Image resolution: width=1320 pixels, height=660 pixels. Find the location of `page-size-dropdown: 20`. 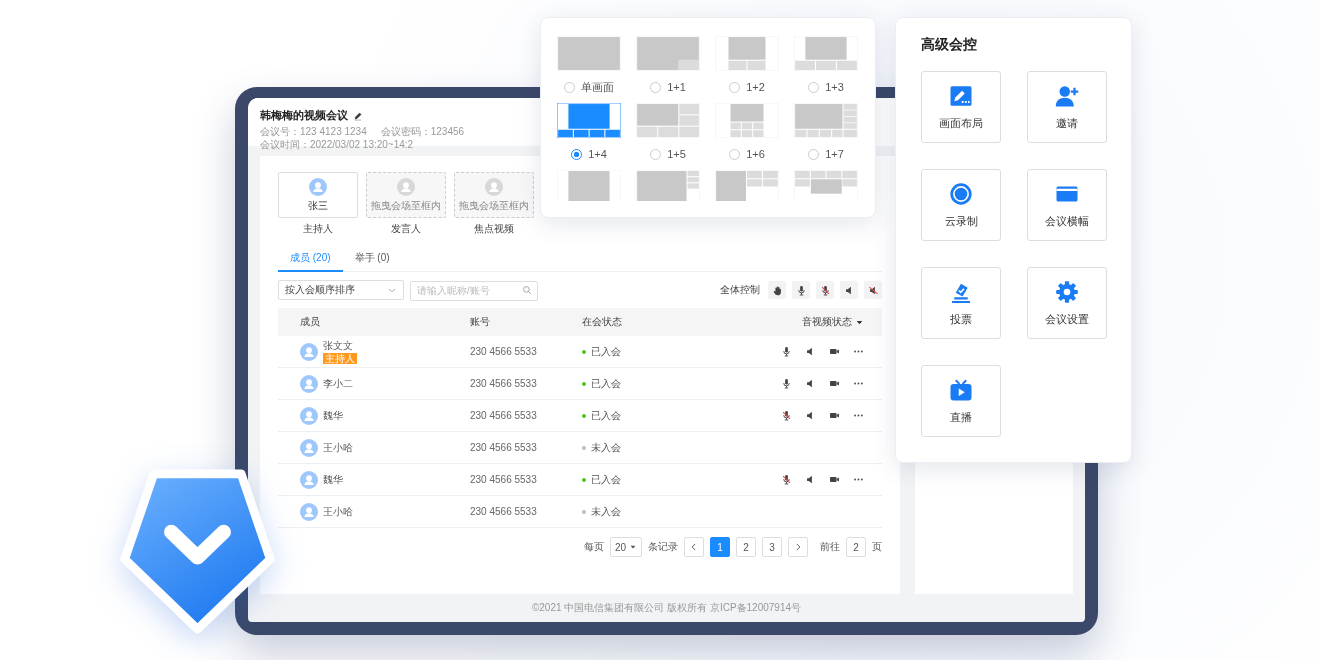

page-size-dropdown: 20 is located at coordinates (625, 547).